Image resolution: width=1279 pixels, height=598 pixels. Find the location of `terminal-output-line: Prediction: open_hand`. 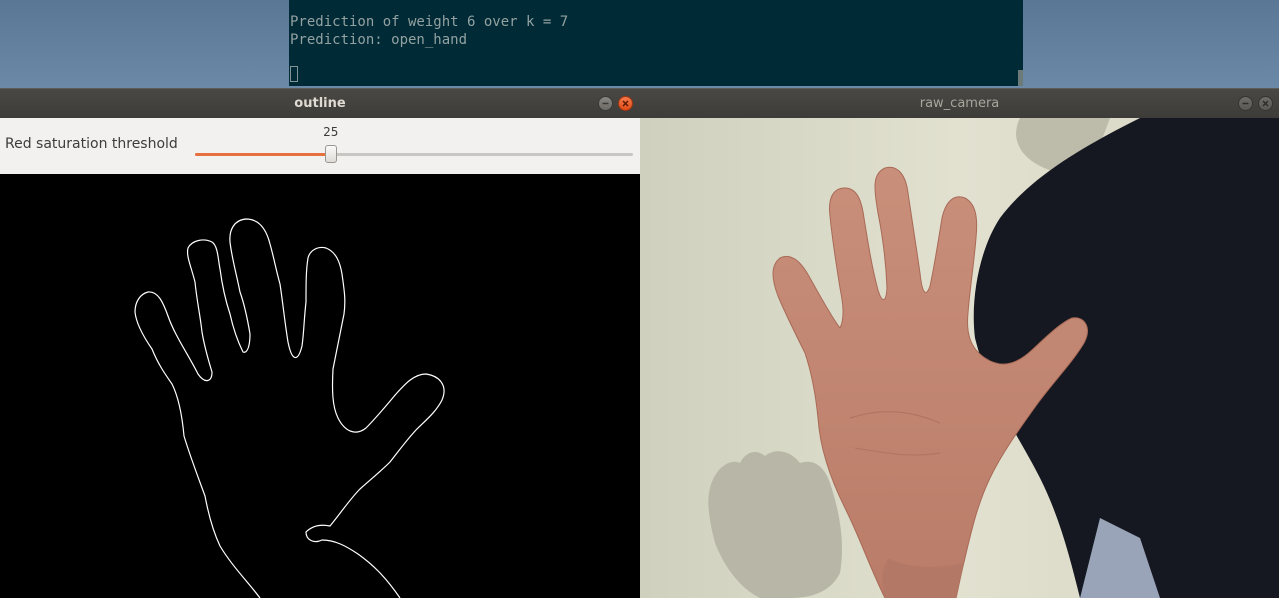

terminal-output-line: Prediction: open_hand is located at coordinates (379, 40).